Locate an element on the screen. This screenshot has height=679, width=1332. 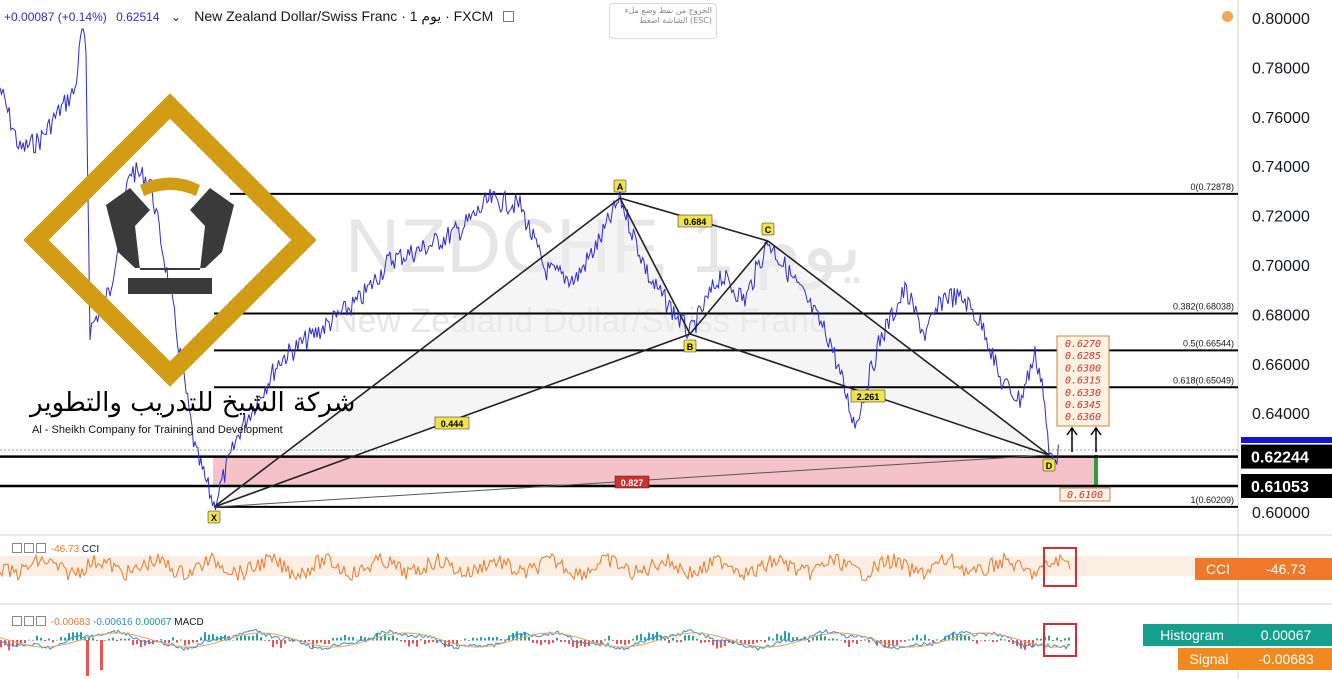
logo-arabic-name: شركة الشيخ للتدريب والتطوير is located at coordinates (193, 403).